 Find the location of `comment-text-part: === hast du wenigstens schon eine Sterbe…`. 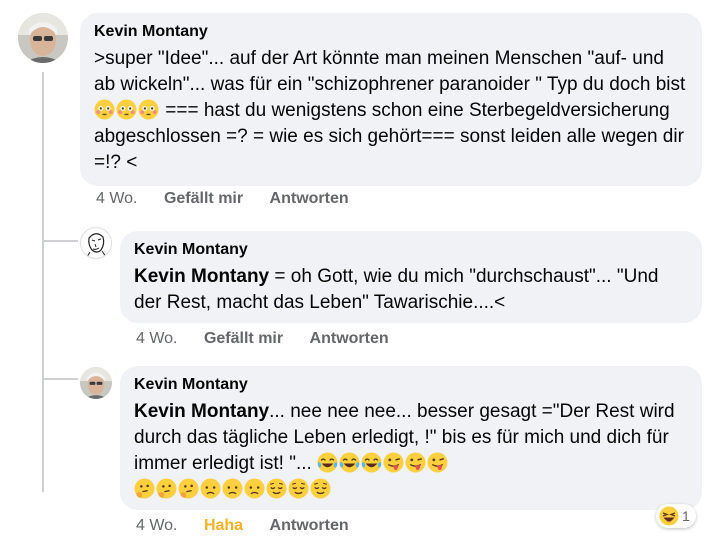

comment-text-part: === hast du wenigstens schon eine Sterbe… is located at coordinates (389, 136).